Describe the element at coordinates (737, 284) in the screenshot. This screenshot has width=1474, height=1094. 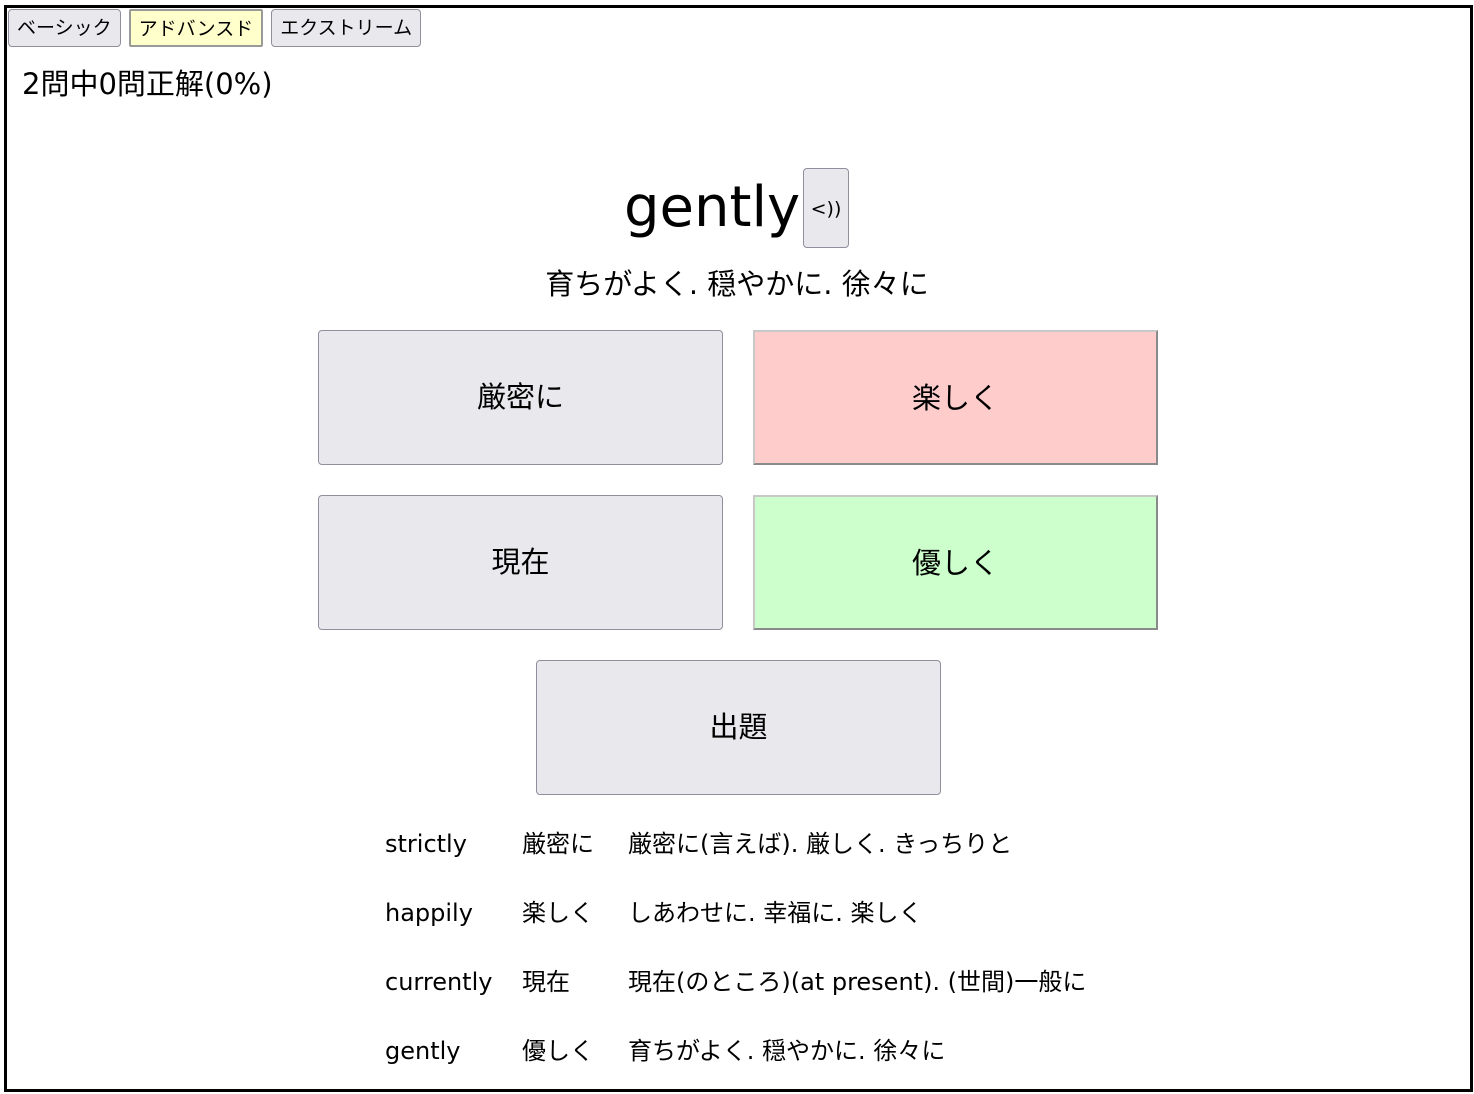
I see `question-meaning: 育ちがよく. 穏やかに. 徐々に` at that location.